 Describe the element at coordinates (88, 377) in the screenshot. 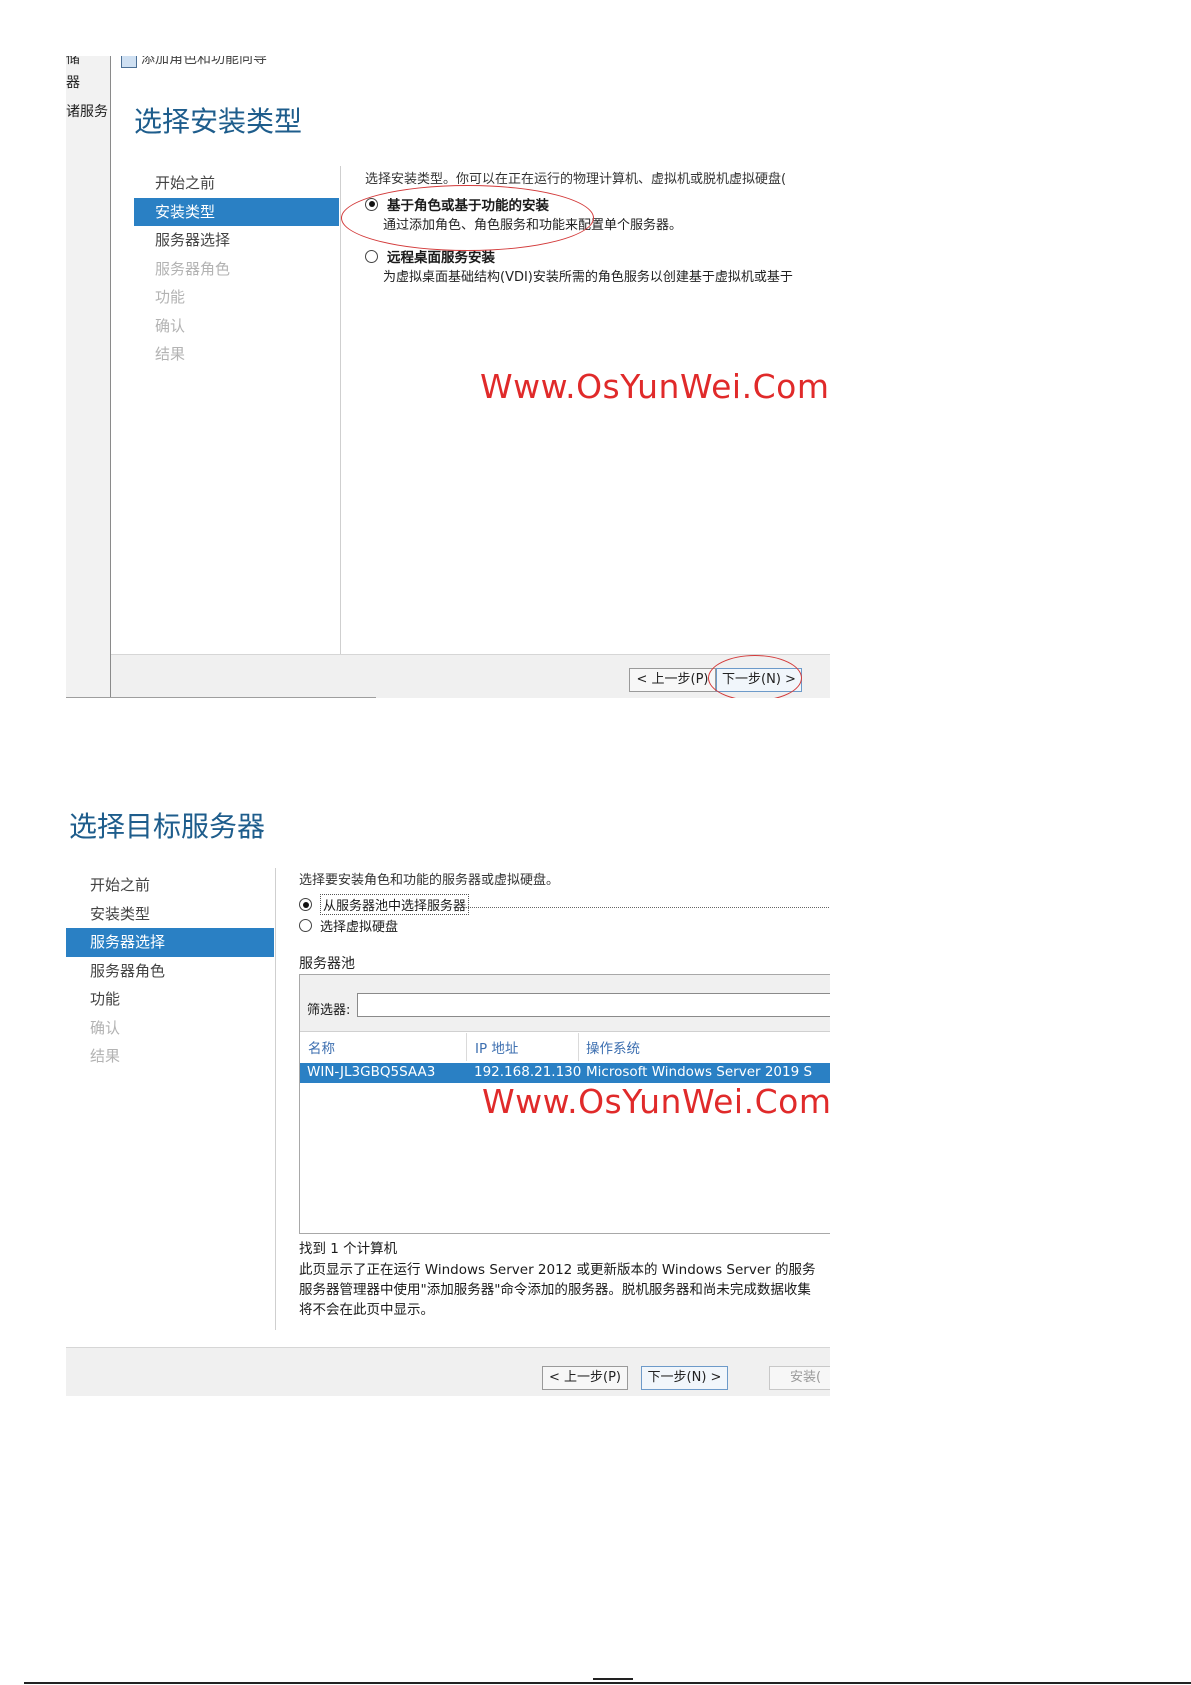

I see `background-sidebar: 储 器 诸服务` at that location.